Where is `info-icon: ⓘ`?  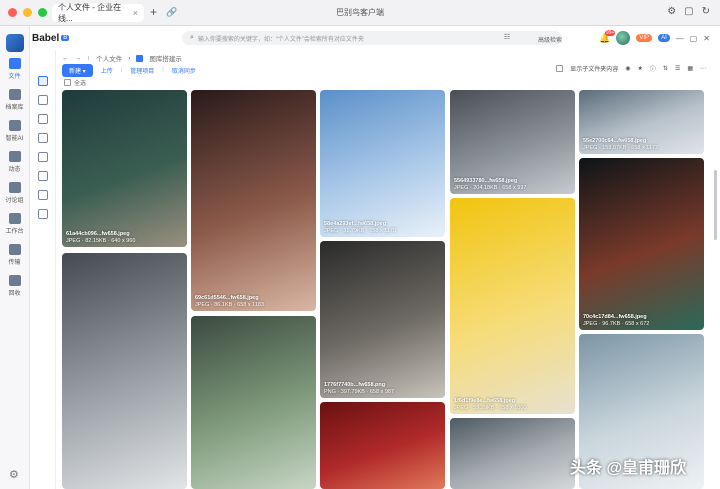 info-icon: ⓘ is located at coordinates (653, 68).